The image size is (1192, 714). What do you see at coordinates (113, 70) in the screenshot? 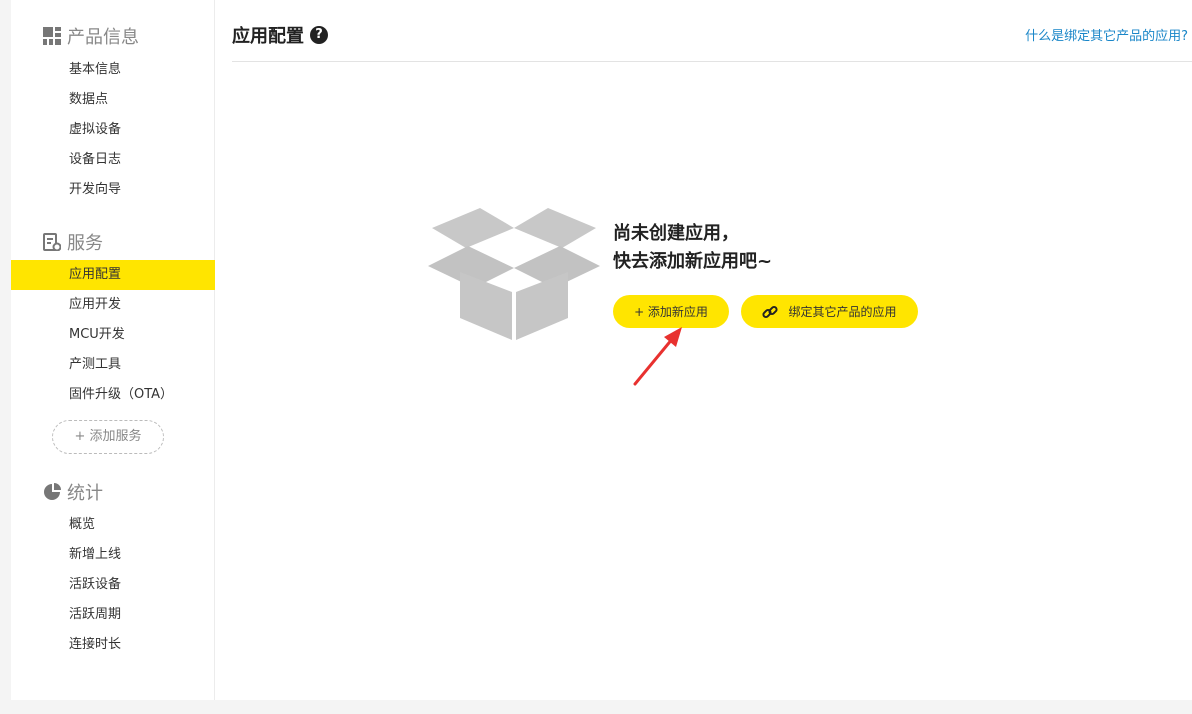
I see `sidebar-item-basic-info: 基本信息` at bounding box center [113, 70].